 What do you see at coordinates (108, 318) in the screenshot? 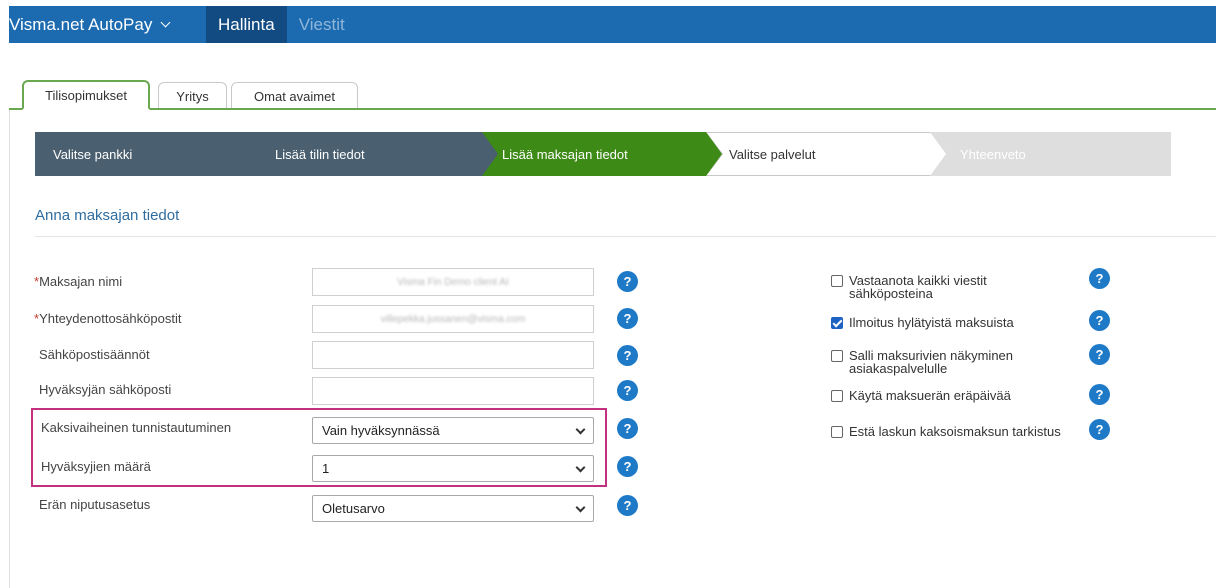
I see `contact-emails-label: *Yhteydenottosähköpostit` at bounding box center [108, 318].